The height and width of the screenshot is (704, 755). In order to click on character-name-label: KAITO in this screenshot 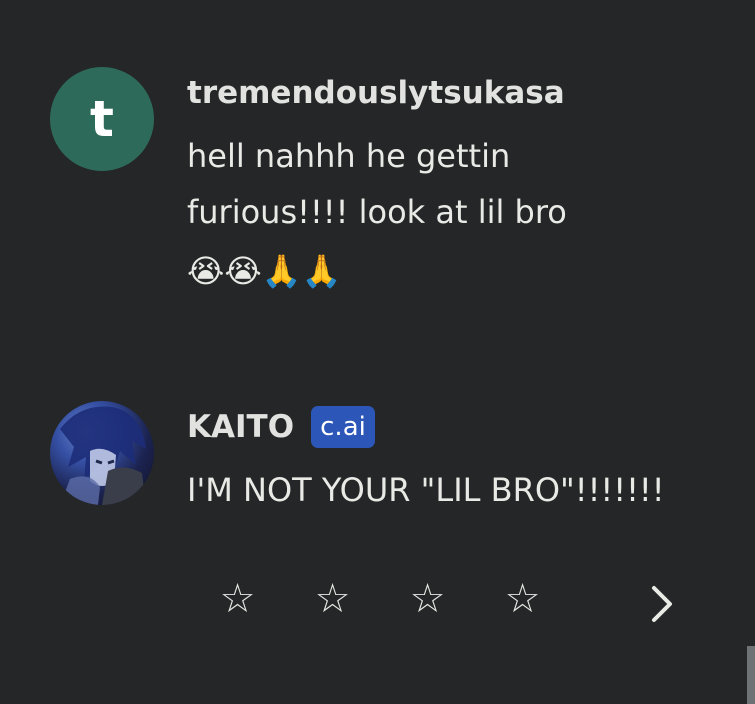, I will do `click(240, 427)`.